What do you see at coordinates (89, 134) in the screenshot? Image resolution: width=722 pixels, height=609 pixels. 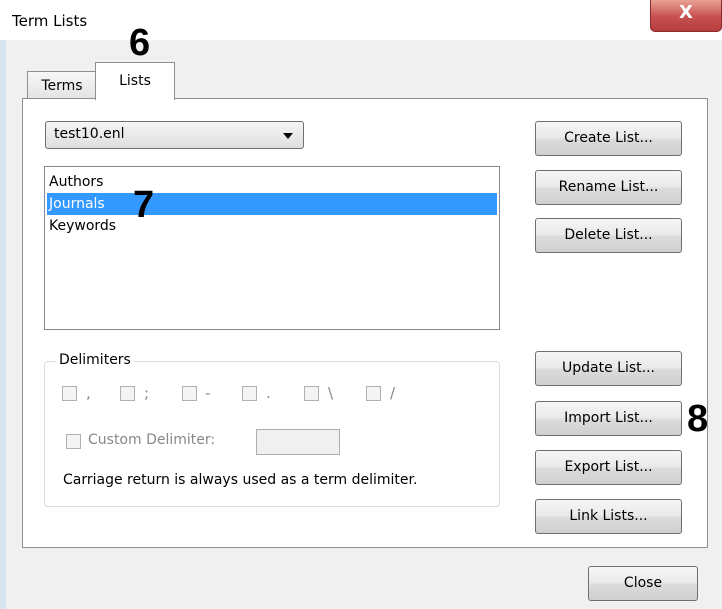 I see `library-dropdown-value: test10.enl` at bounding box center [89, 134].